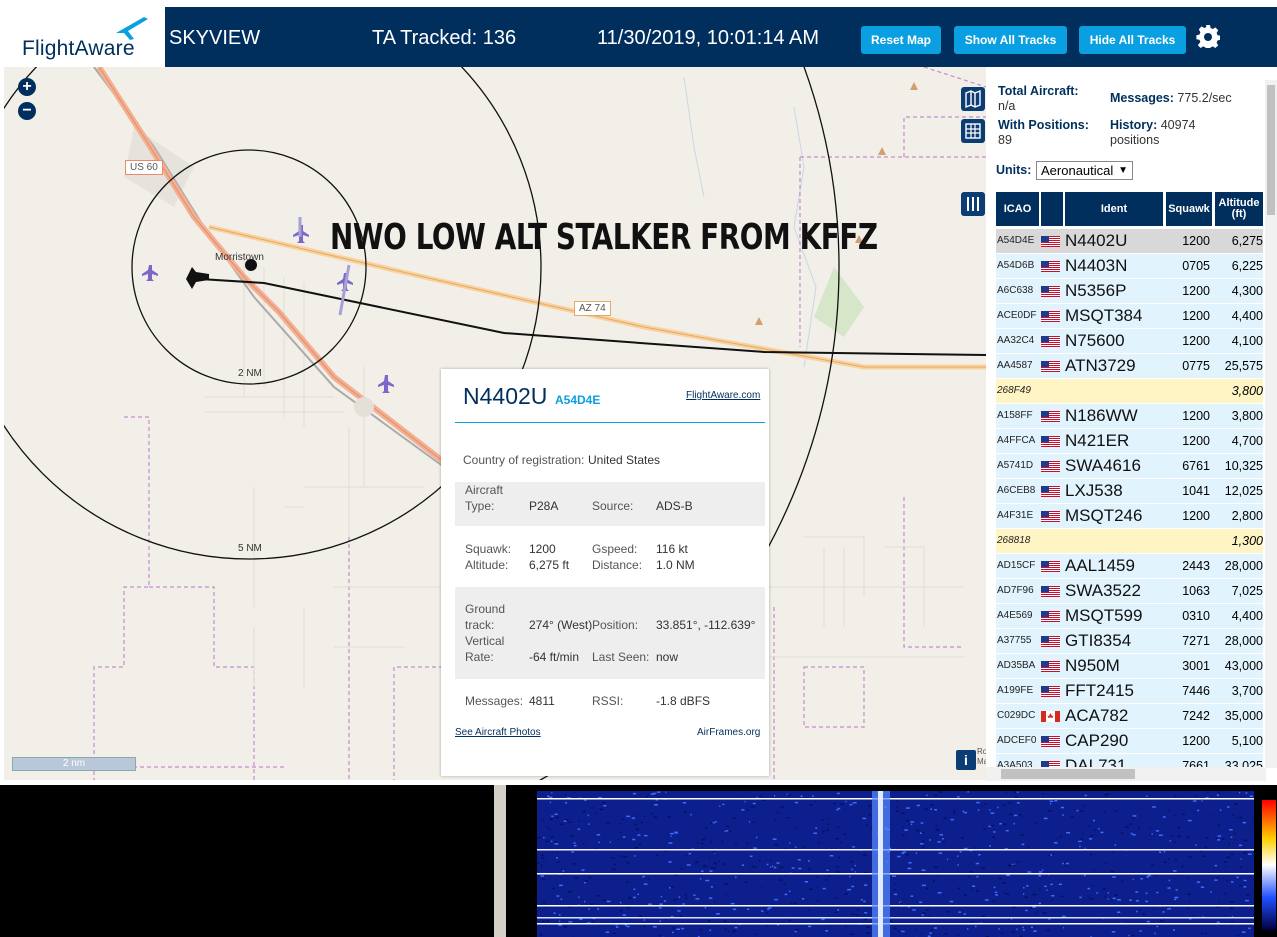 The width and height of the screenshot is (1277, 937). I want to click on horizontal-scroll-thumb, so click(1068, 774).